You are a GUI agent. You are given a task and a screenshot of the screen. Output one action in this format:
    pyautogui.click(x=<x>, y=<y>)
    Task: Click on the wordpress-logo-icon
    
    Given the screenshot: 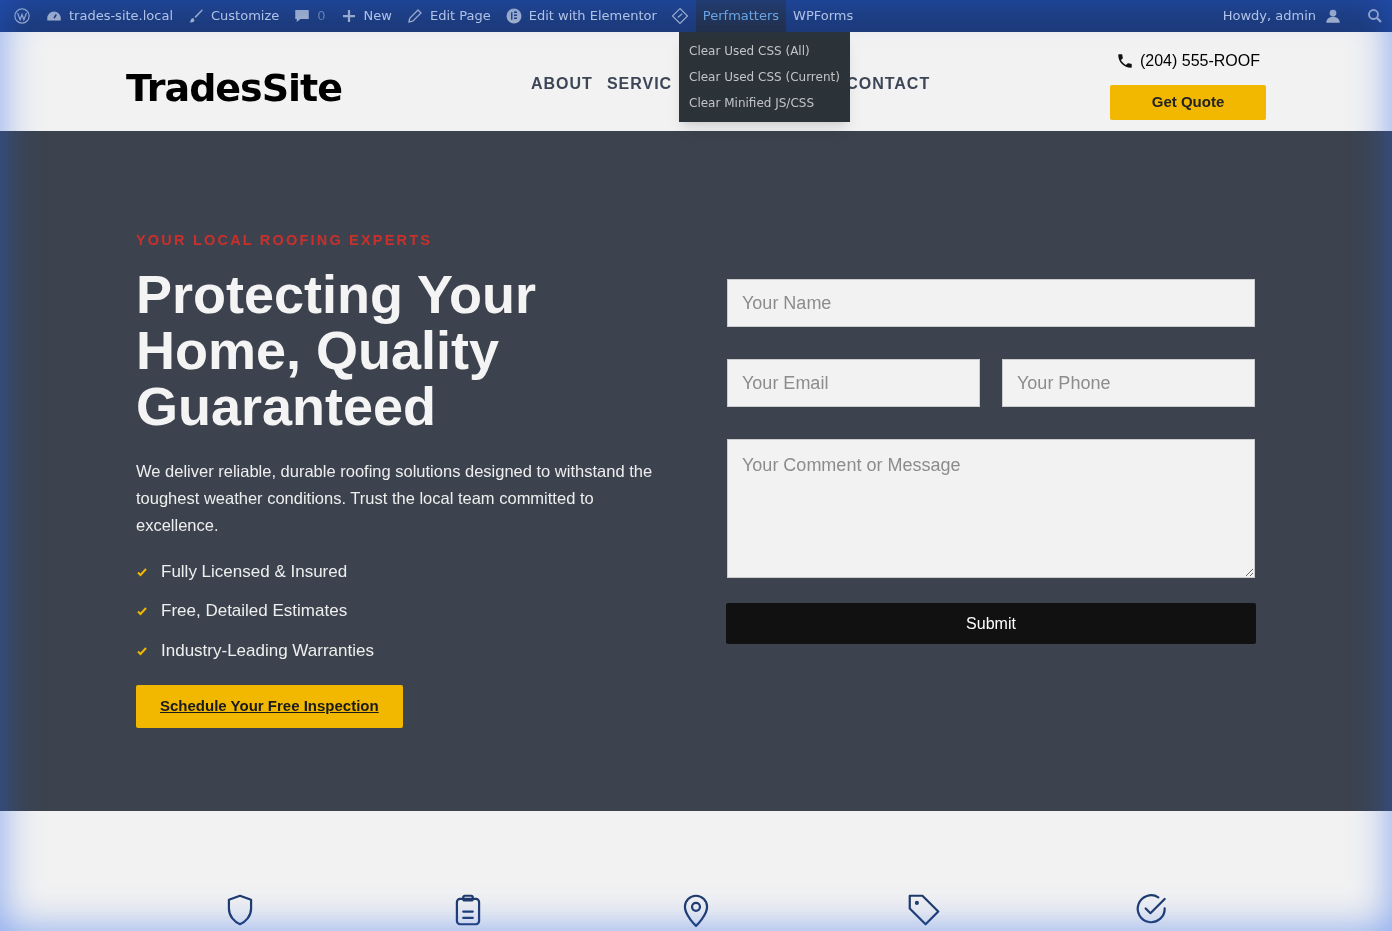 What is the action you would take?
    pyautogui.click(x=22, y=16)
    